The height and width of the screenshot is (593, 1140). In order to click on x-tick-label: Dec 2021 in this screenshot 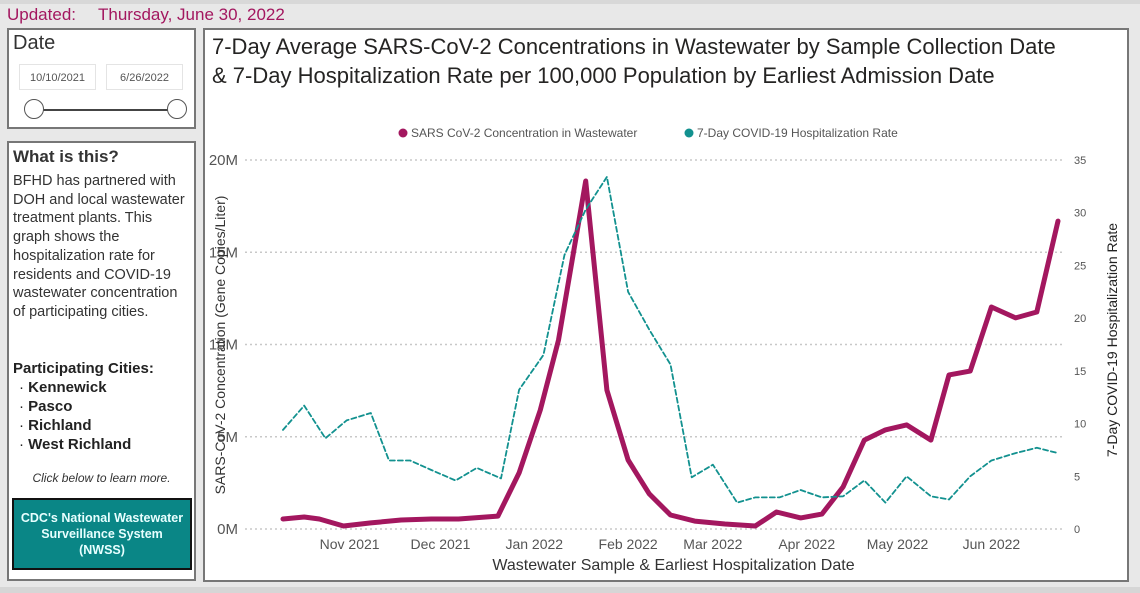, I will do `click(440, 544)`.